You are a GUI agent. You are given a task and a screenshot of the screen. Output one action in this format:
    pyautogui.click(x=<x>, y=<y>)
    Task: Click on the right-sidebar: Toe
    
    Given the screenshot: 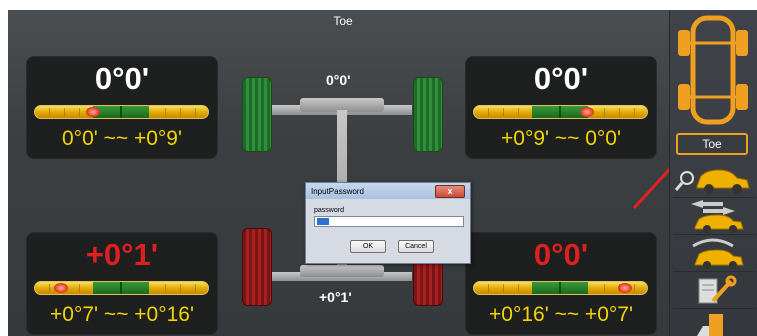 What is the action you would take?
    pyautogui.click(x=713, y=173)
    